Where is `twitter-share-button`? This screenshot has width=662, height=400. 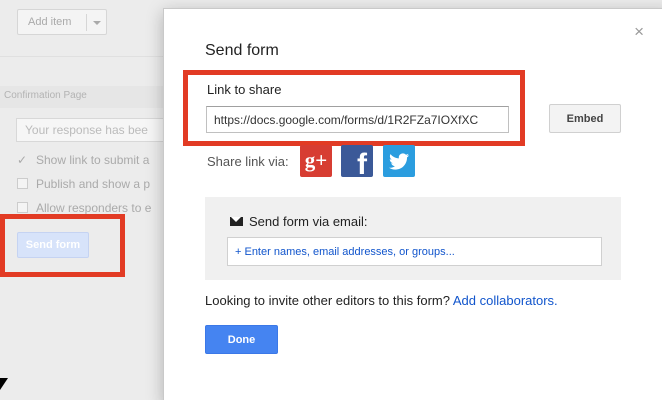
twitter-share-button is located at coordinates (399, 161).